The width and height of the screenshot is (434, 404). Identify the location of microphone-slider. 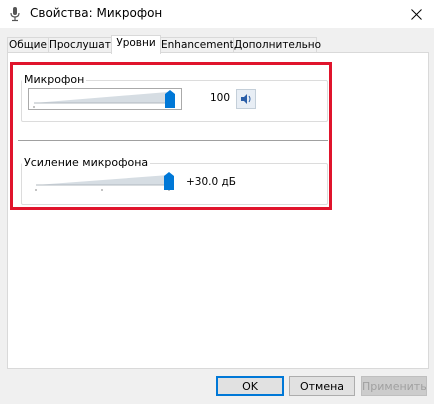
(105, 99).